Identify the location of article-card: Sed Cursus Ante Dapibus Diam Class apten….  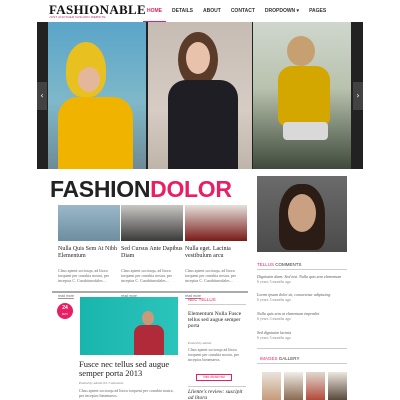
(152, 253).